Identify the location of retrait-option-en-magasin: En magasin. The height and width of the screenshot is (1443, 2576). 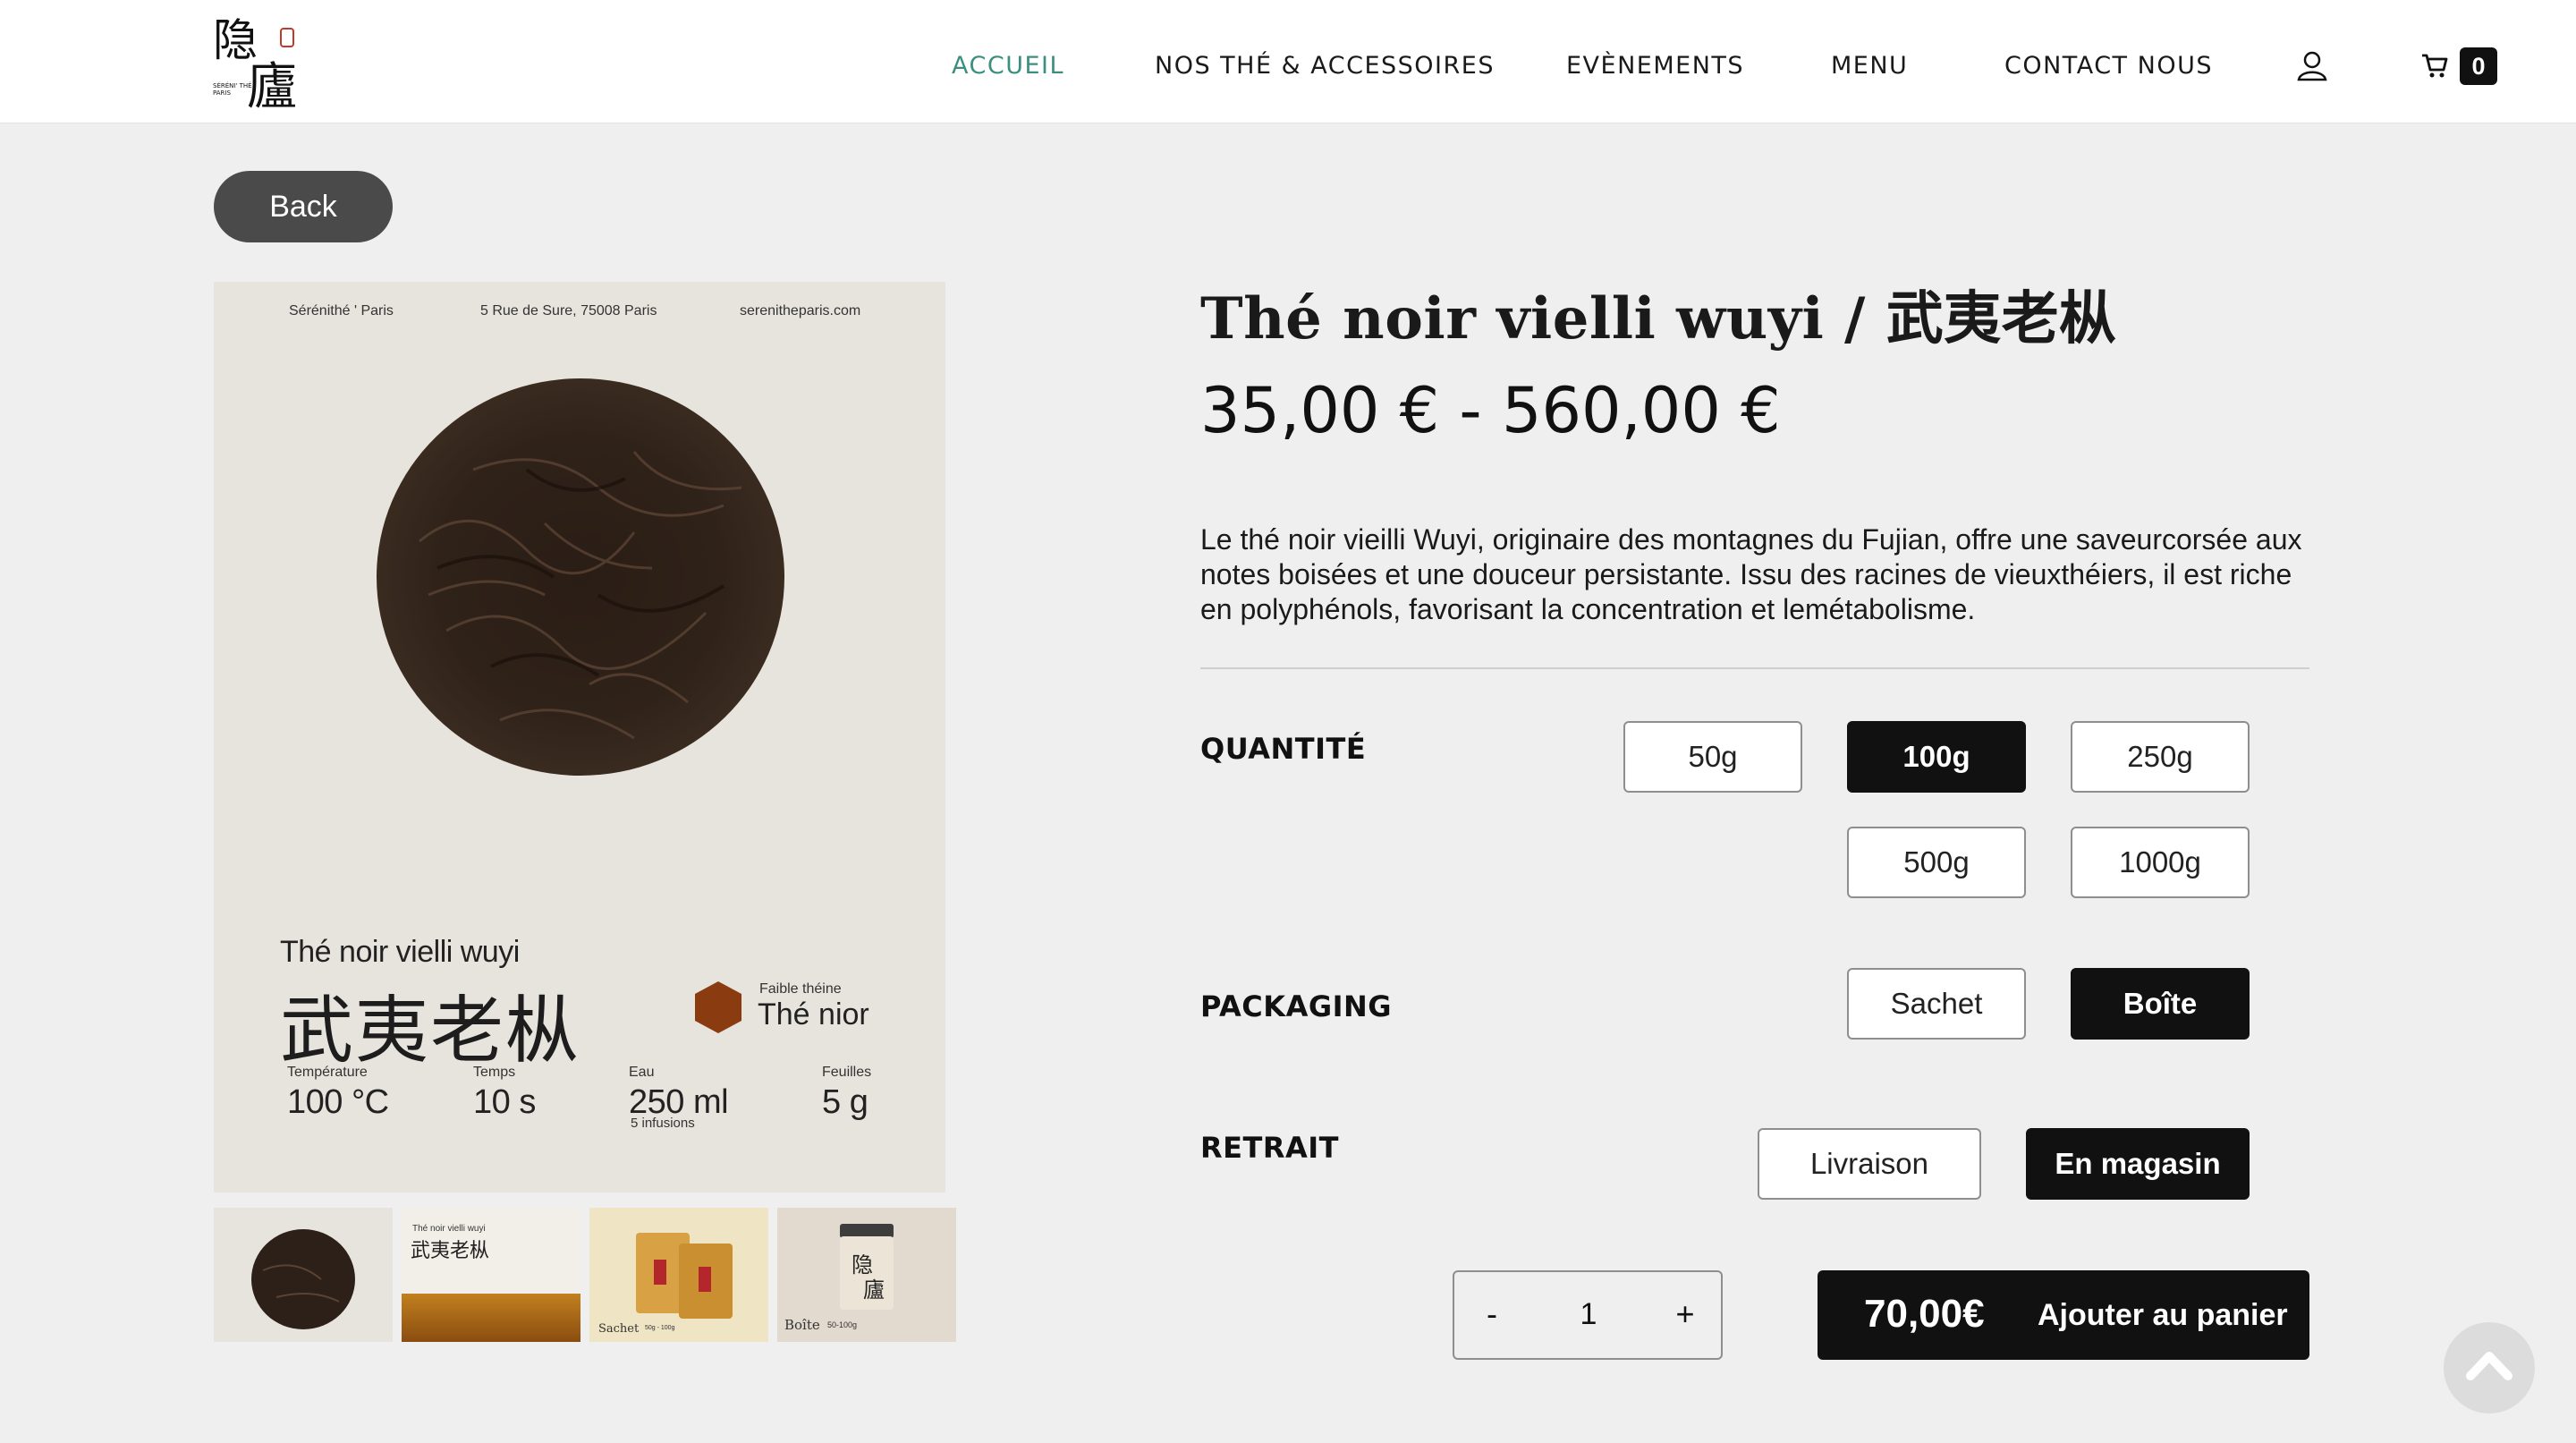
(2138, 1164).